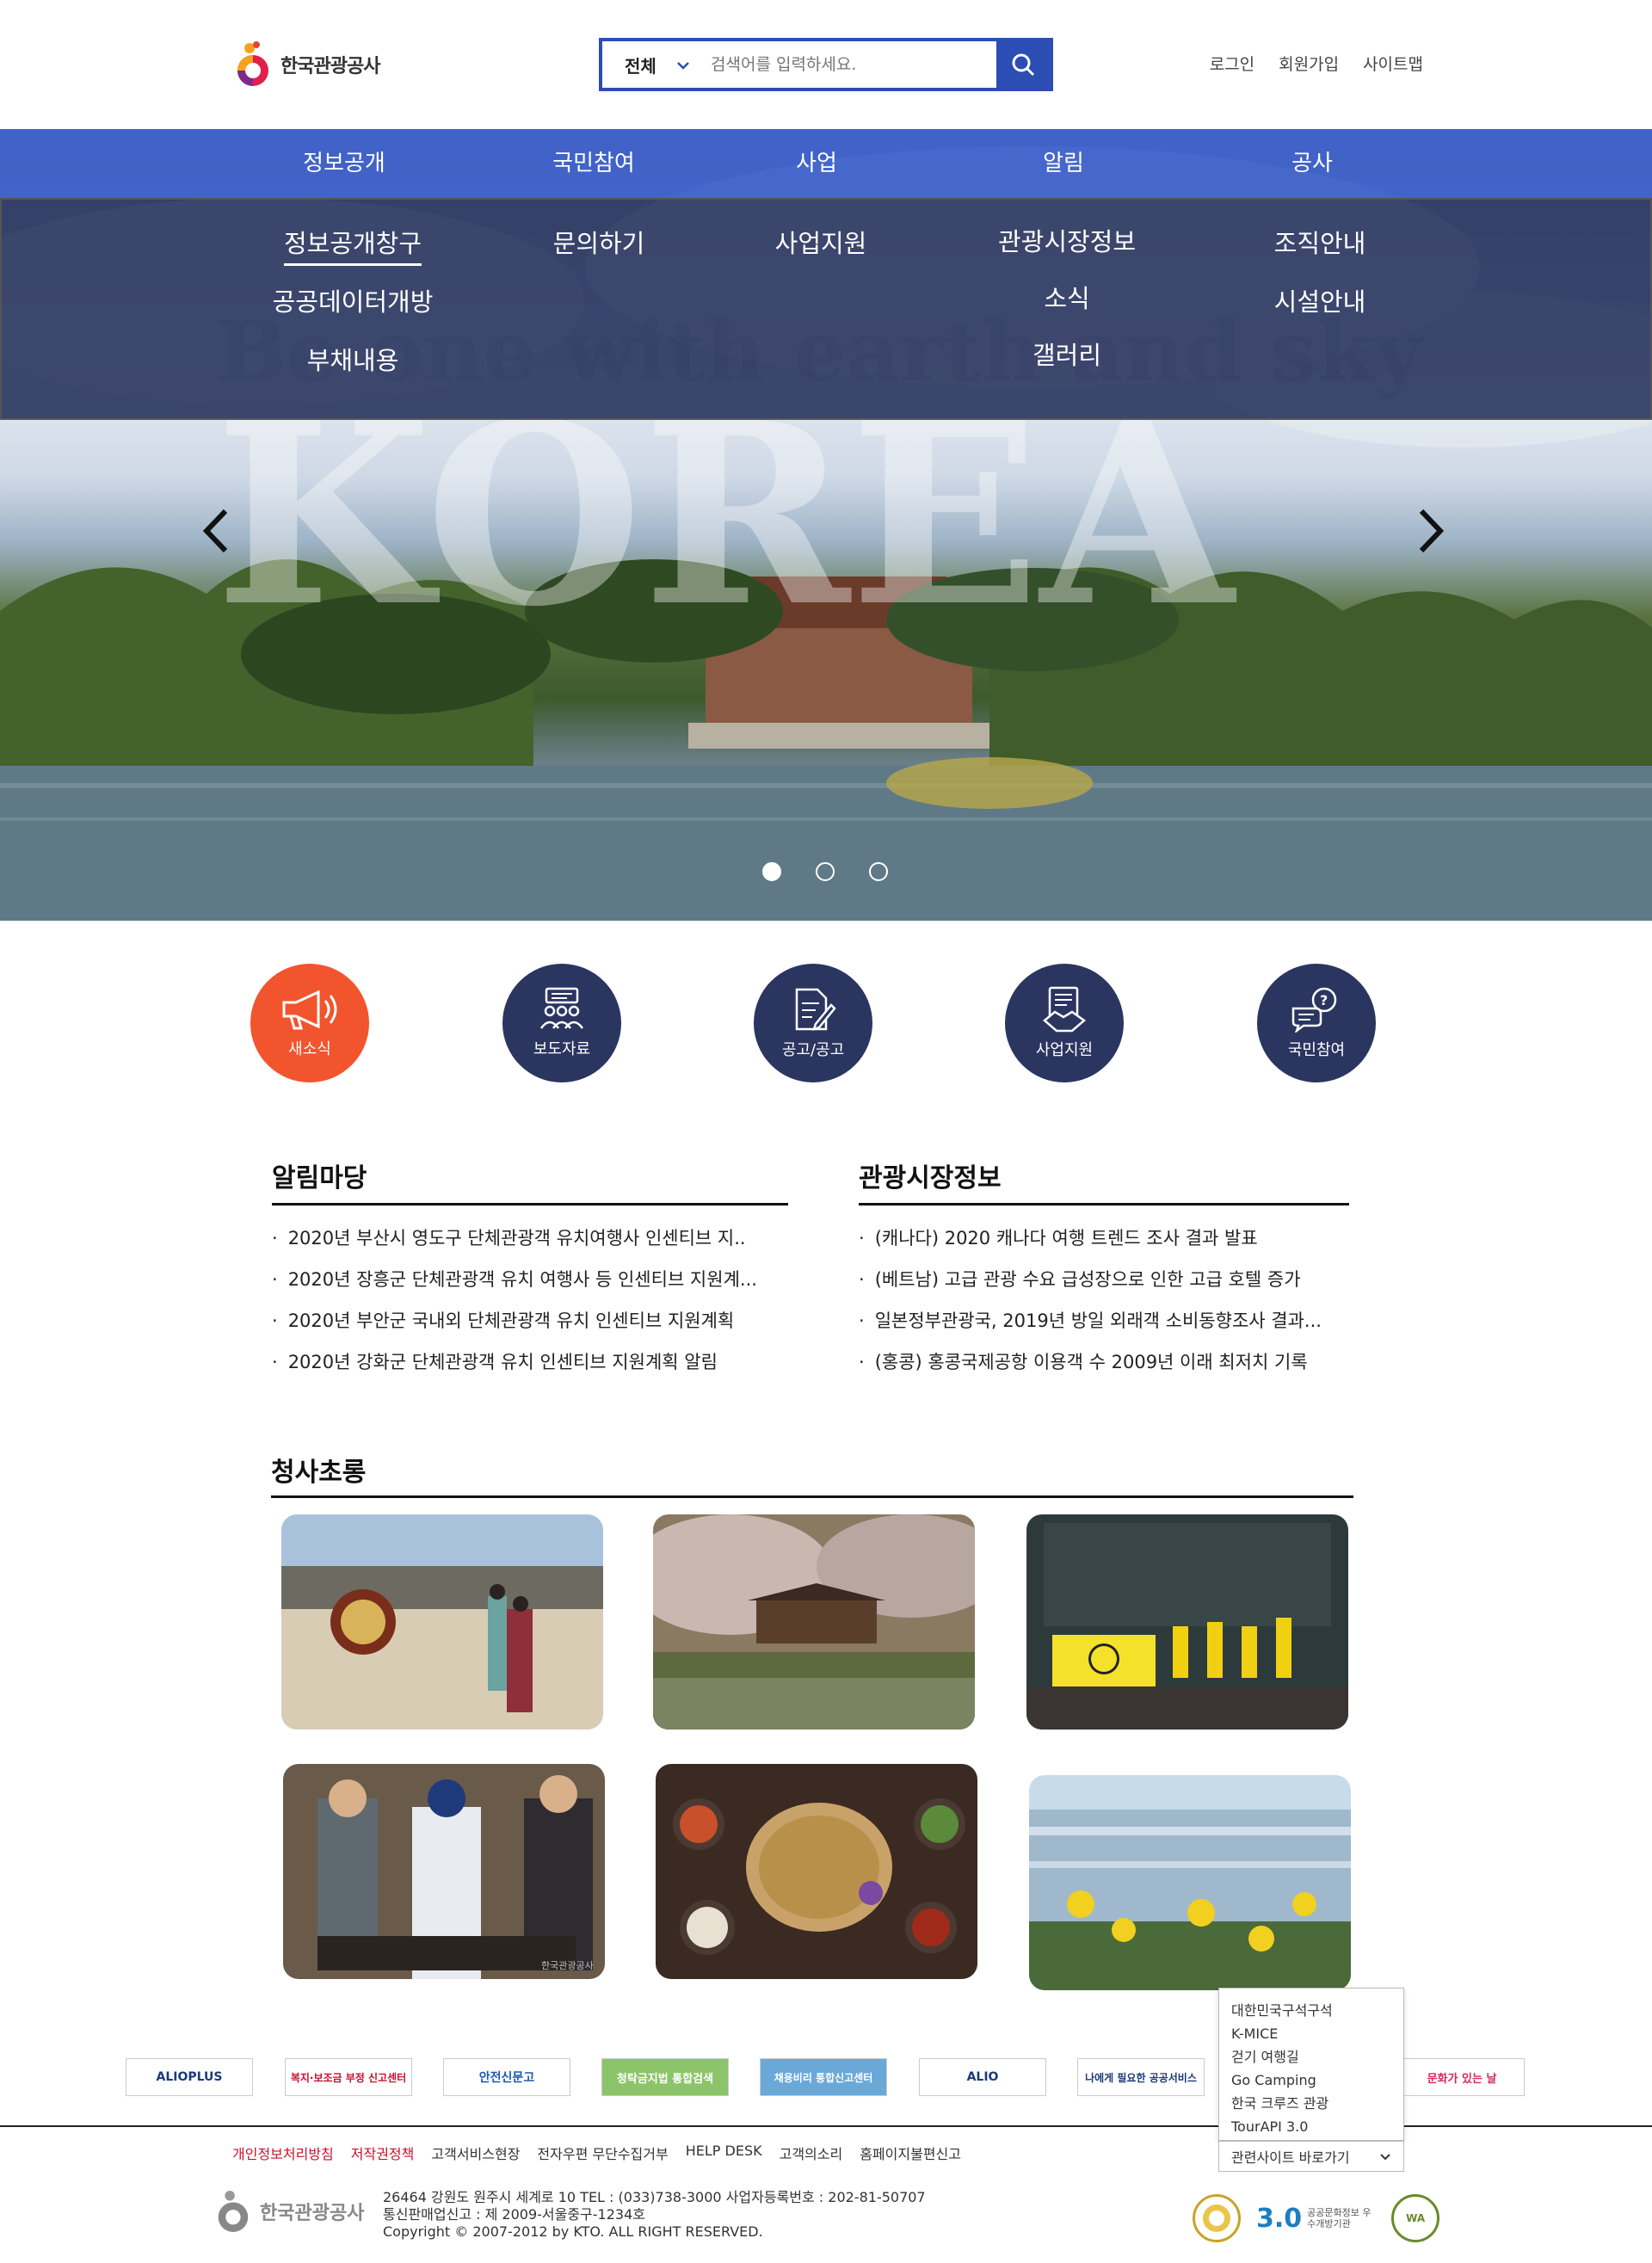  I want to click on open-data-badge: 3.0 공공문화정보 우수개방기관, so click(1316, 2219).